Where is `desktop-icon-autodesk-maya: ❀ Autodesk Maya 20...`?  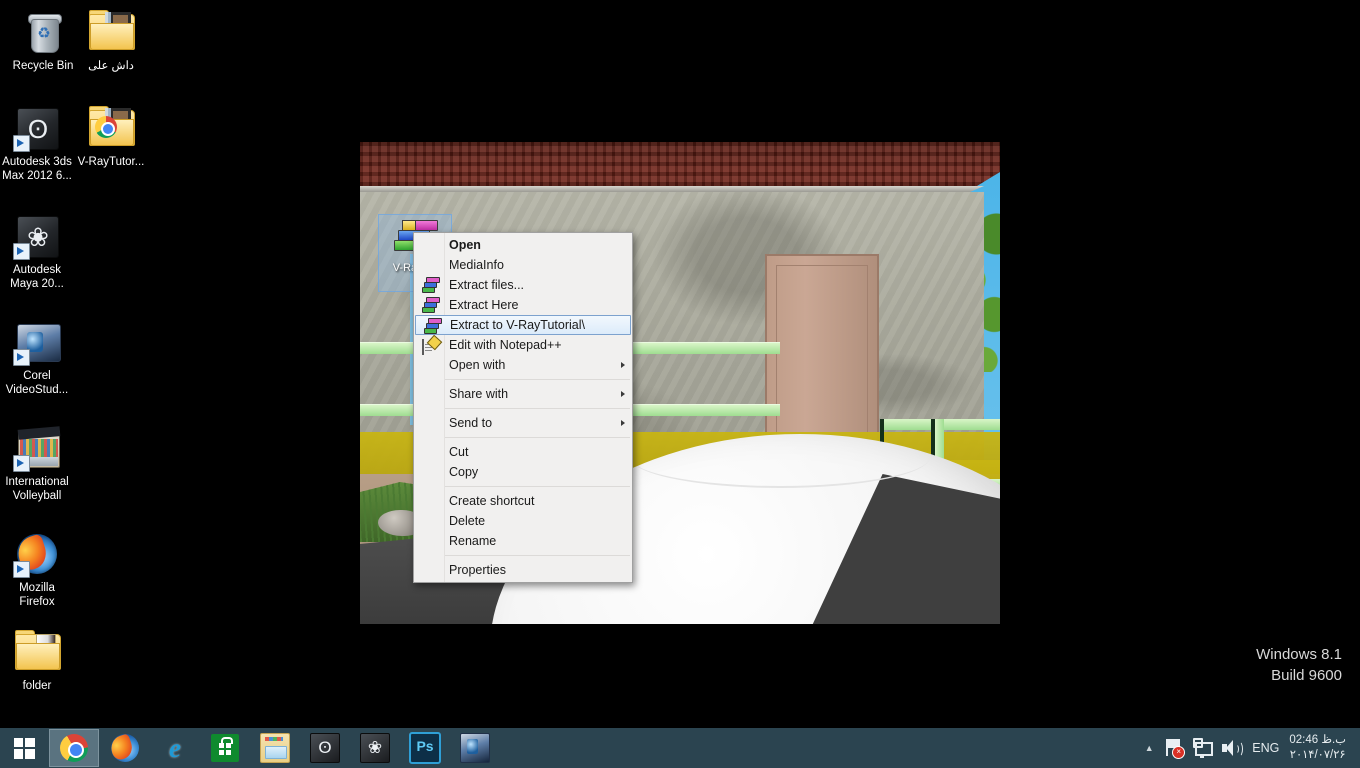 desktop-icon-autodesk-maya: ❀ Autodesk Maya 20... is located at coordinates (37, 251).